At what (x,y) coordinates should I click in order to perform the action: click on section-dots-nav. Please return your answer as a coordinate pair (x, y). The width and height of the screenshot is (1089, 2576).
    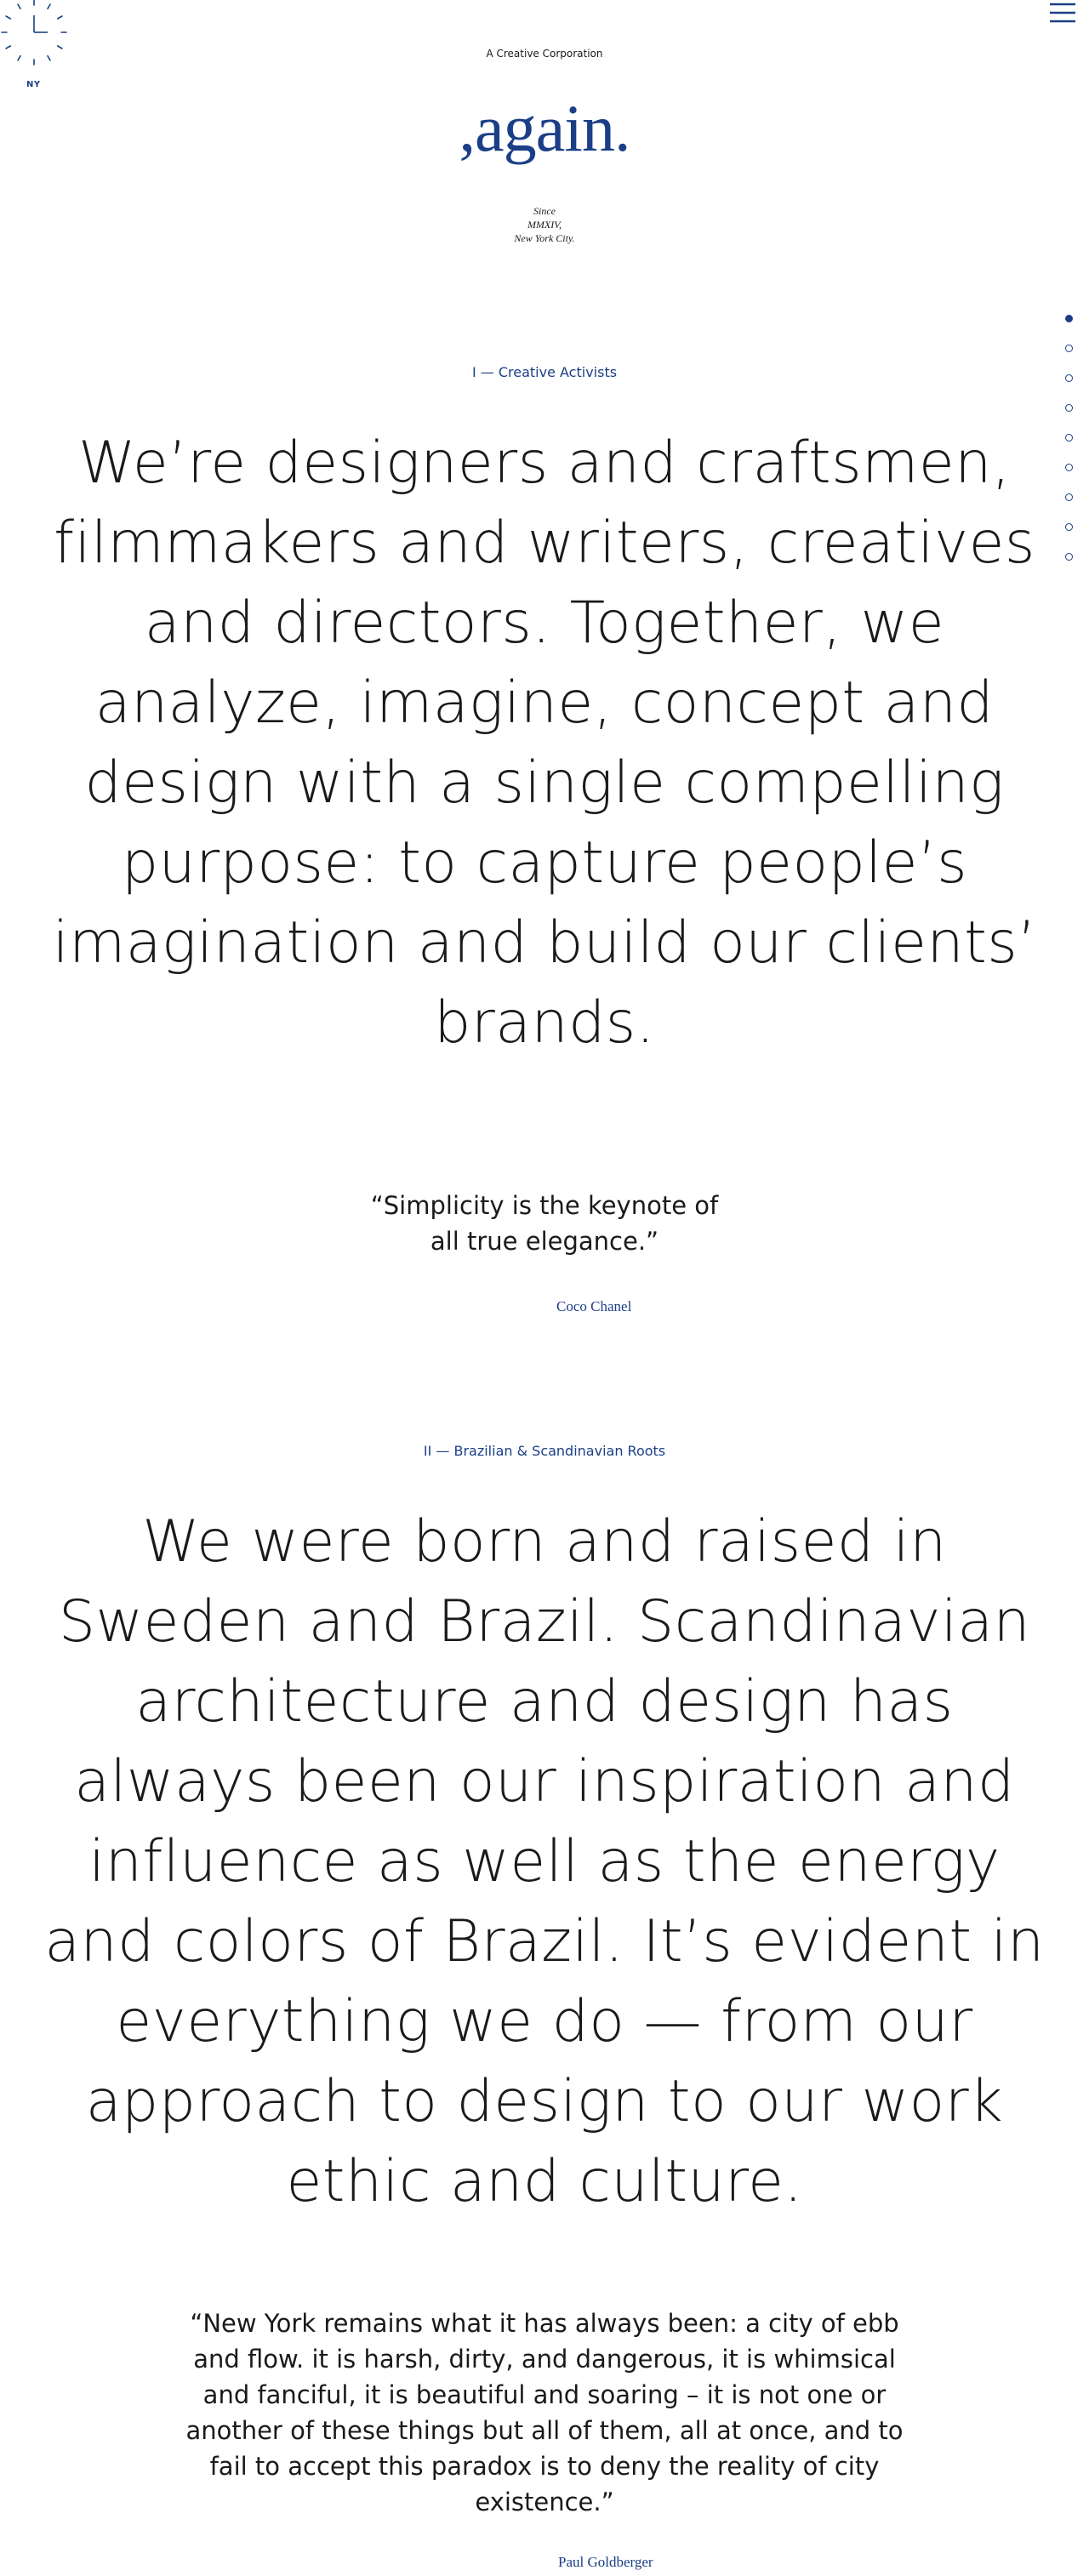
    Looking at the image, I should click on (1071, 449).